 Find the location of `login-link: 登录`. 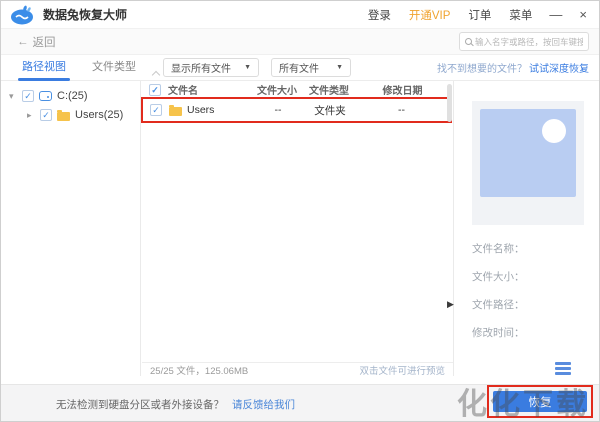

login-link: 登录 is located at coordinates (379, 15).